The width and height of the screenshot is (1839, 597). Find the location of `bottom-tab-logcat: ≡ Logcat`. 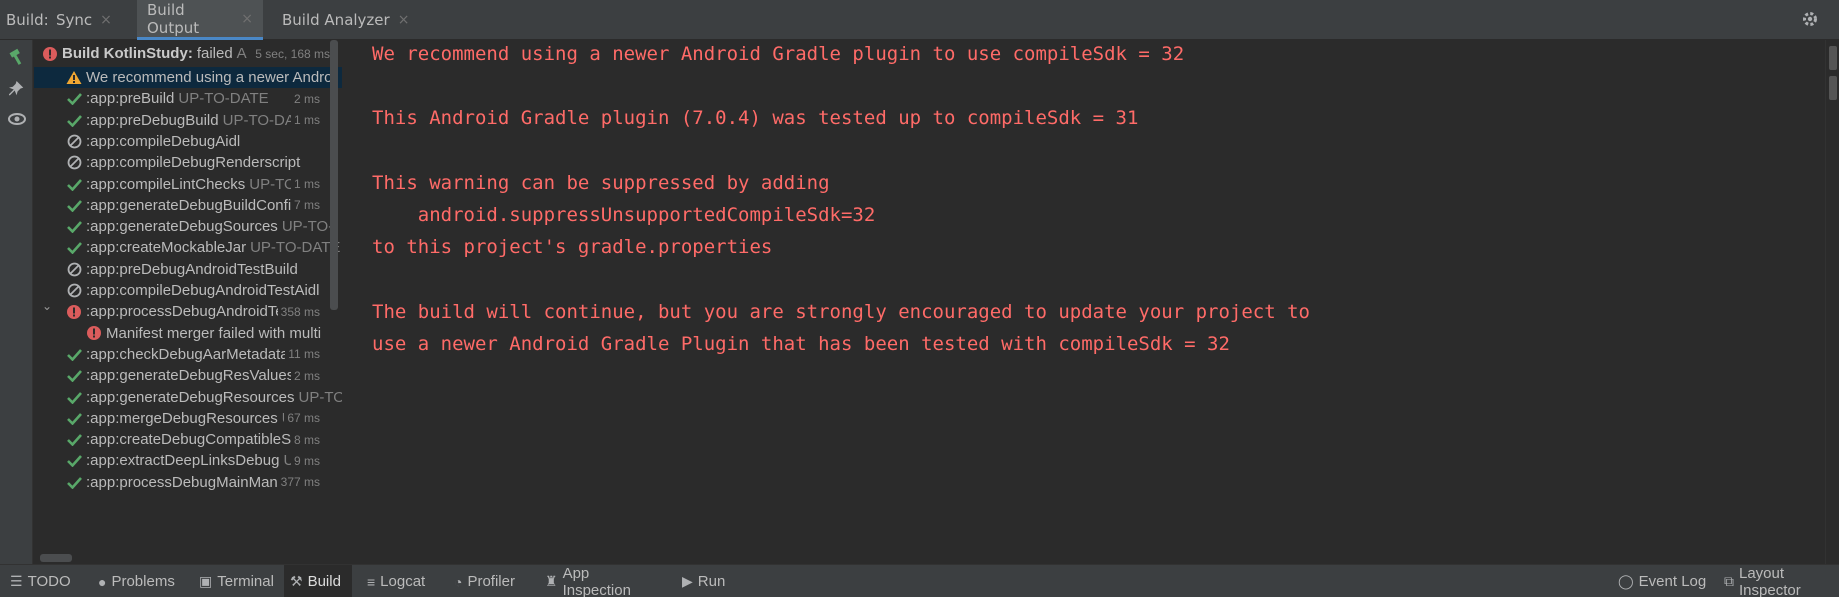

bottom-tab-logcat: ≡ Logcat is located at coordinates (400, 581).